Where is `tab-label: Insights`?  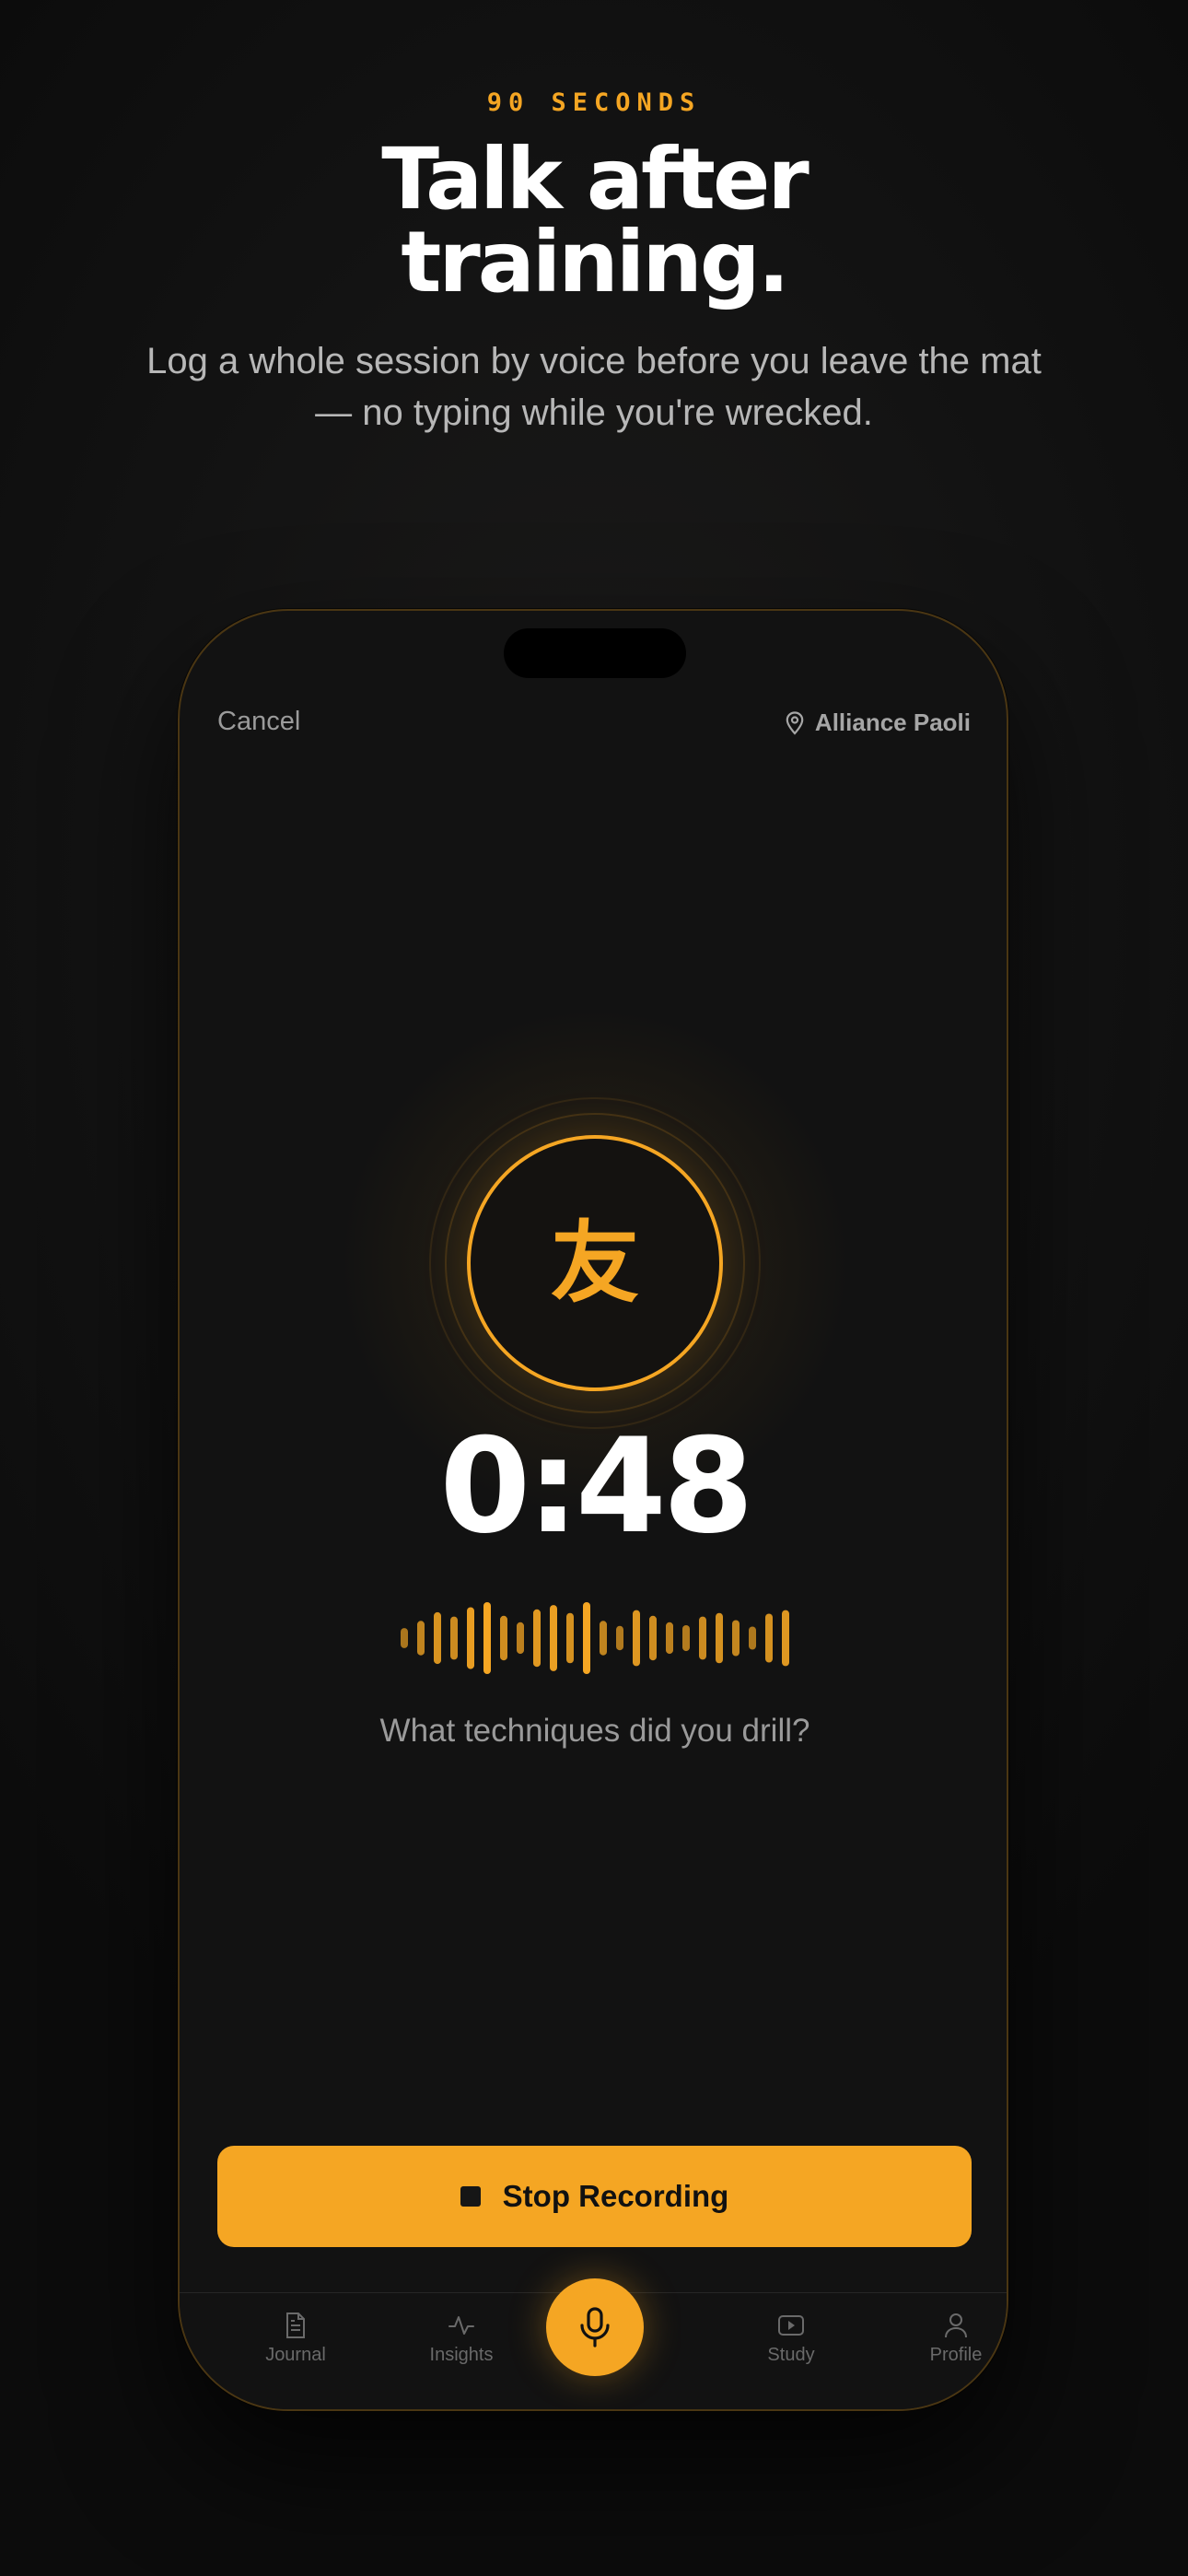
tab-label: Insights is located at coordinates (461, 2355).